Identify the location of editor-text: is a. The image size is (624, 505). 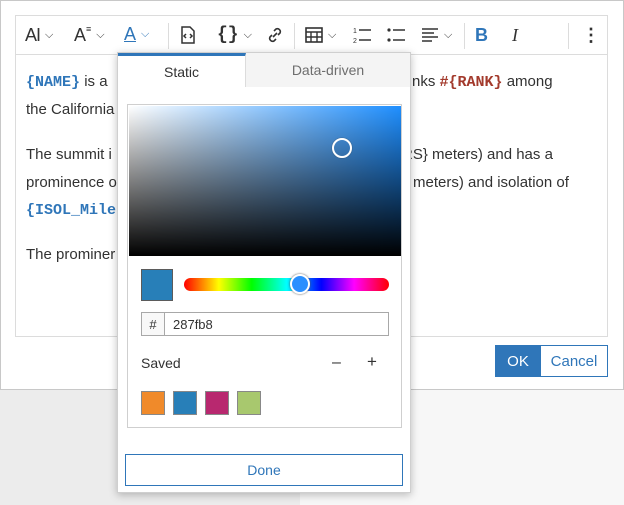
(96, 81).